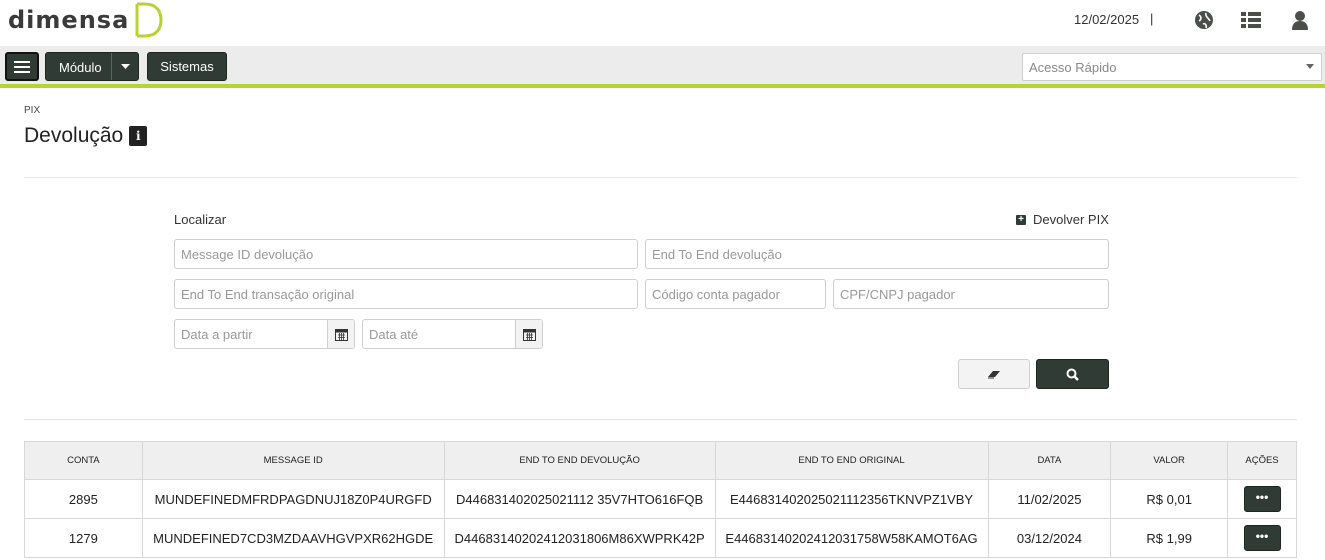  Describe the element at coordinates (579, 538) in the screenshot. I see `cell-end-to-end-devolucao: D44683140202412031806M86XWPRK42P` at that location.